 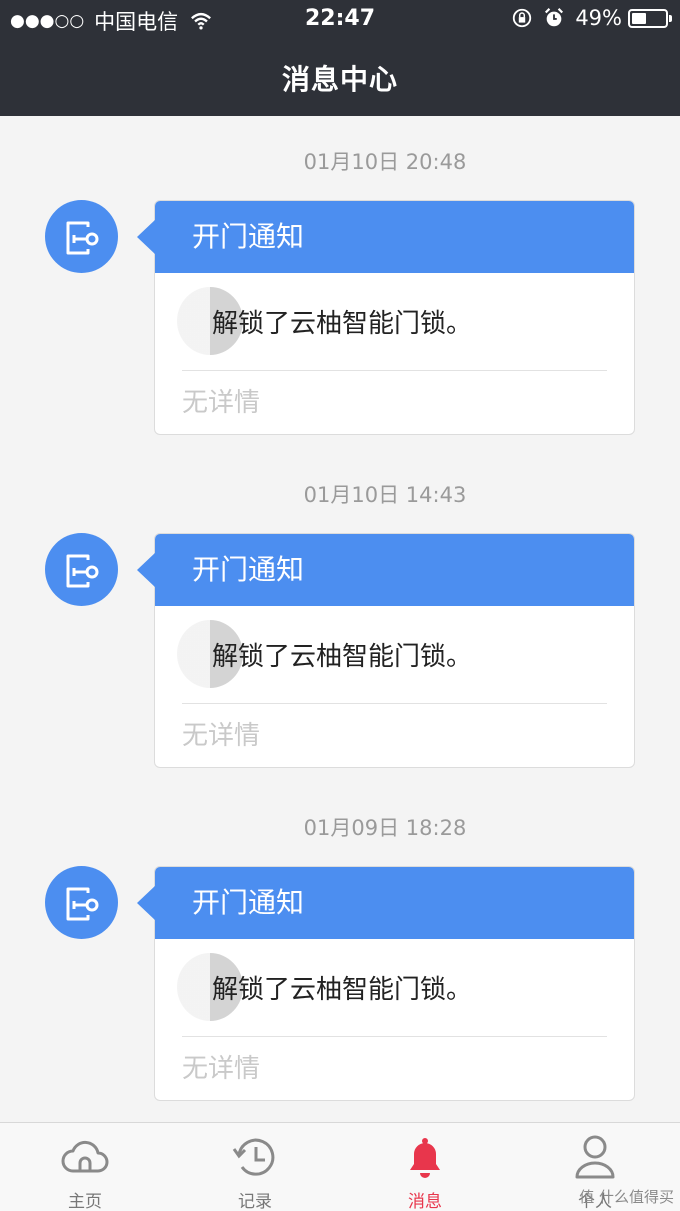 I want to click on tab-label: 主页, so click(x=85, y=1201).